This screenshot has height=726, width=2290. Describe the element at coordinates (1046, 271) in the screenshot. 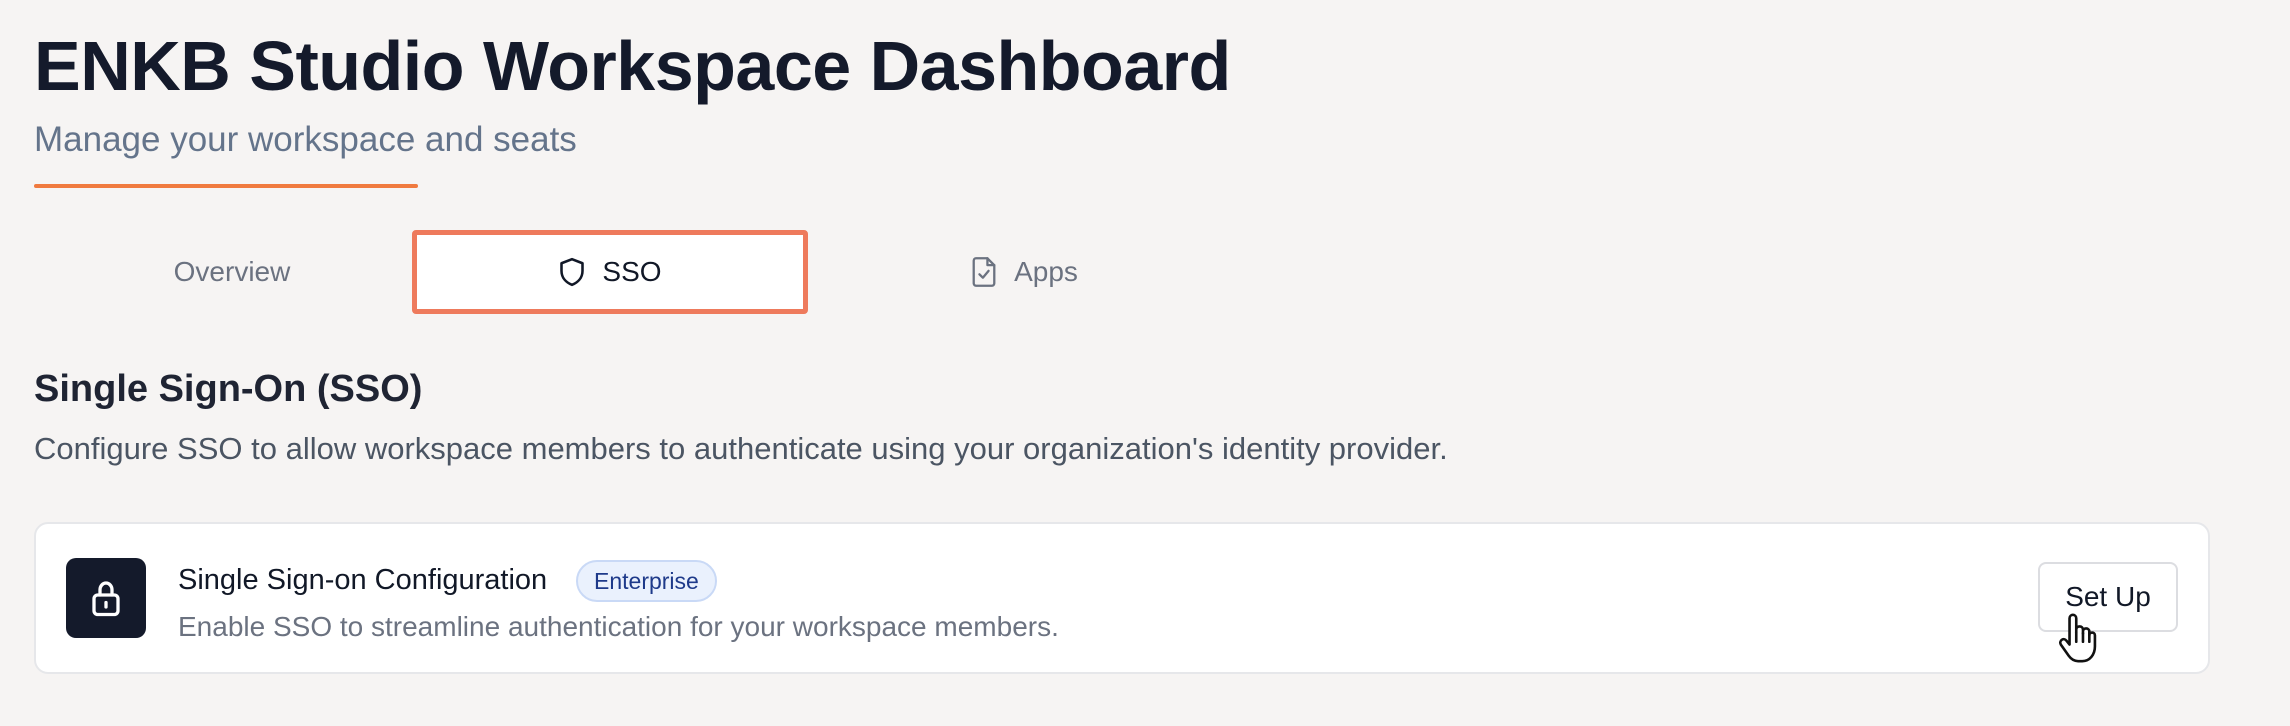

I see `tab-label: Apps` at that location.